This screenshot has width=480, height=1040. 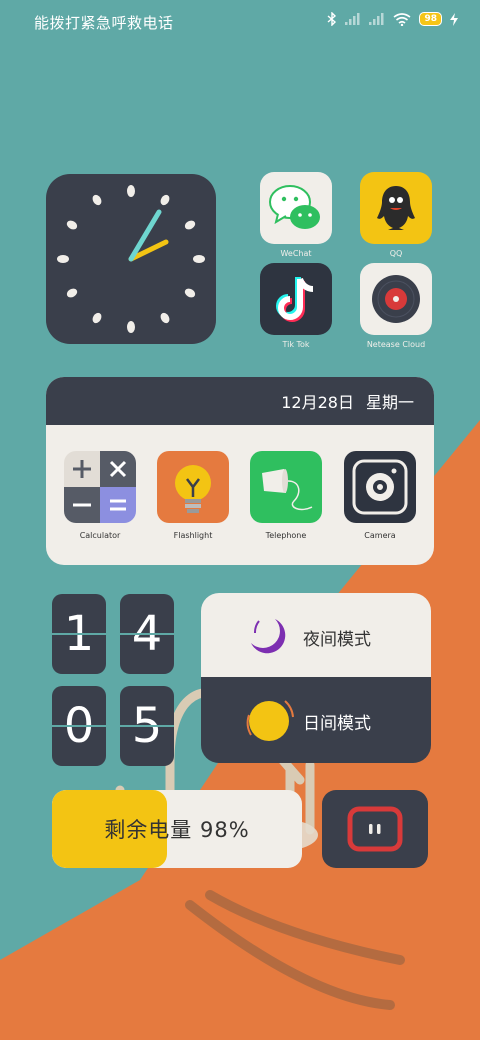 I want to click on date-text: 12月28日, so click(x=317, y=402).